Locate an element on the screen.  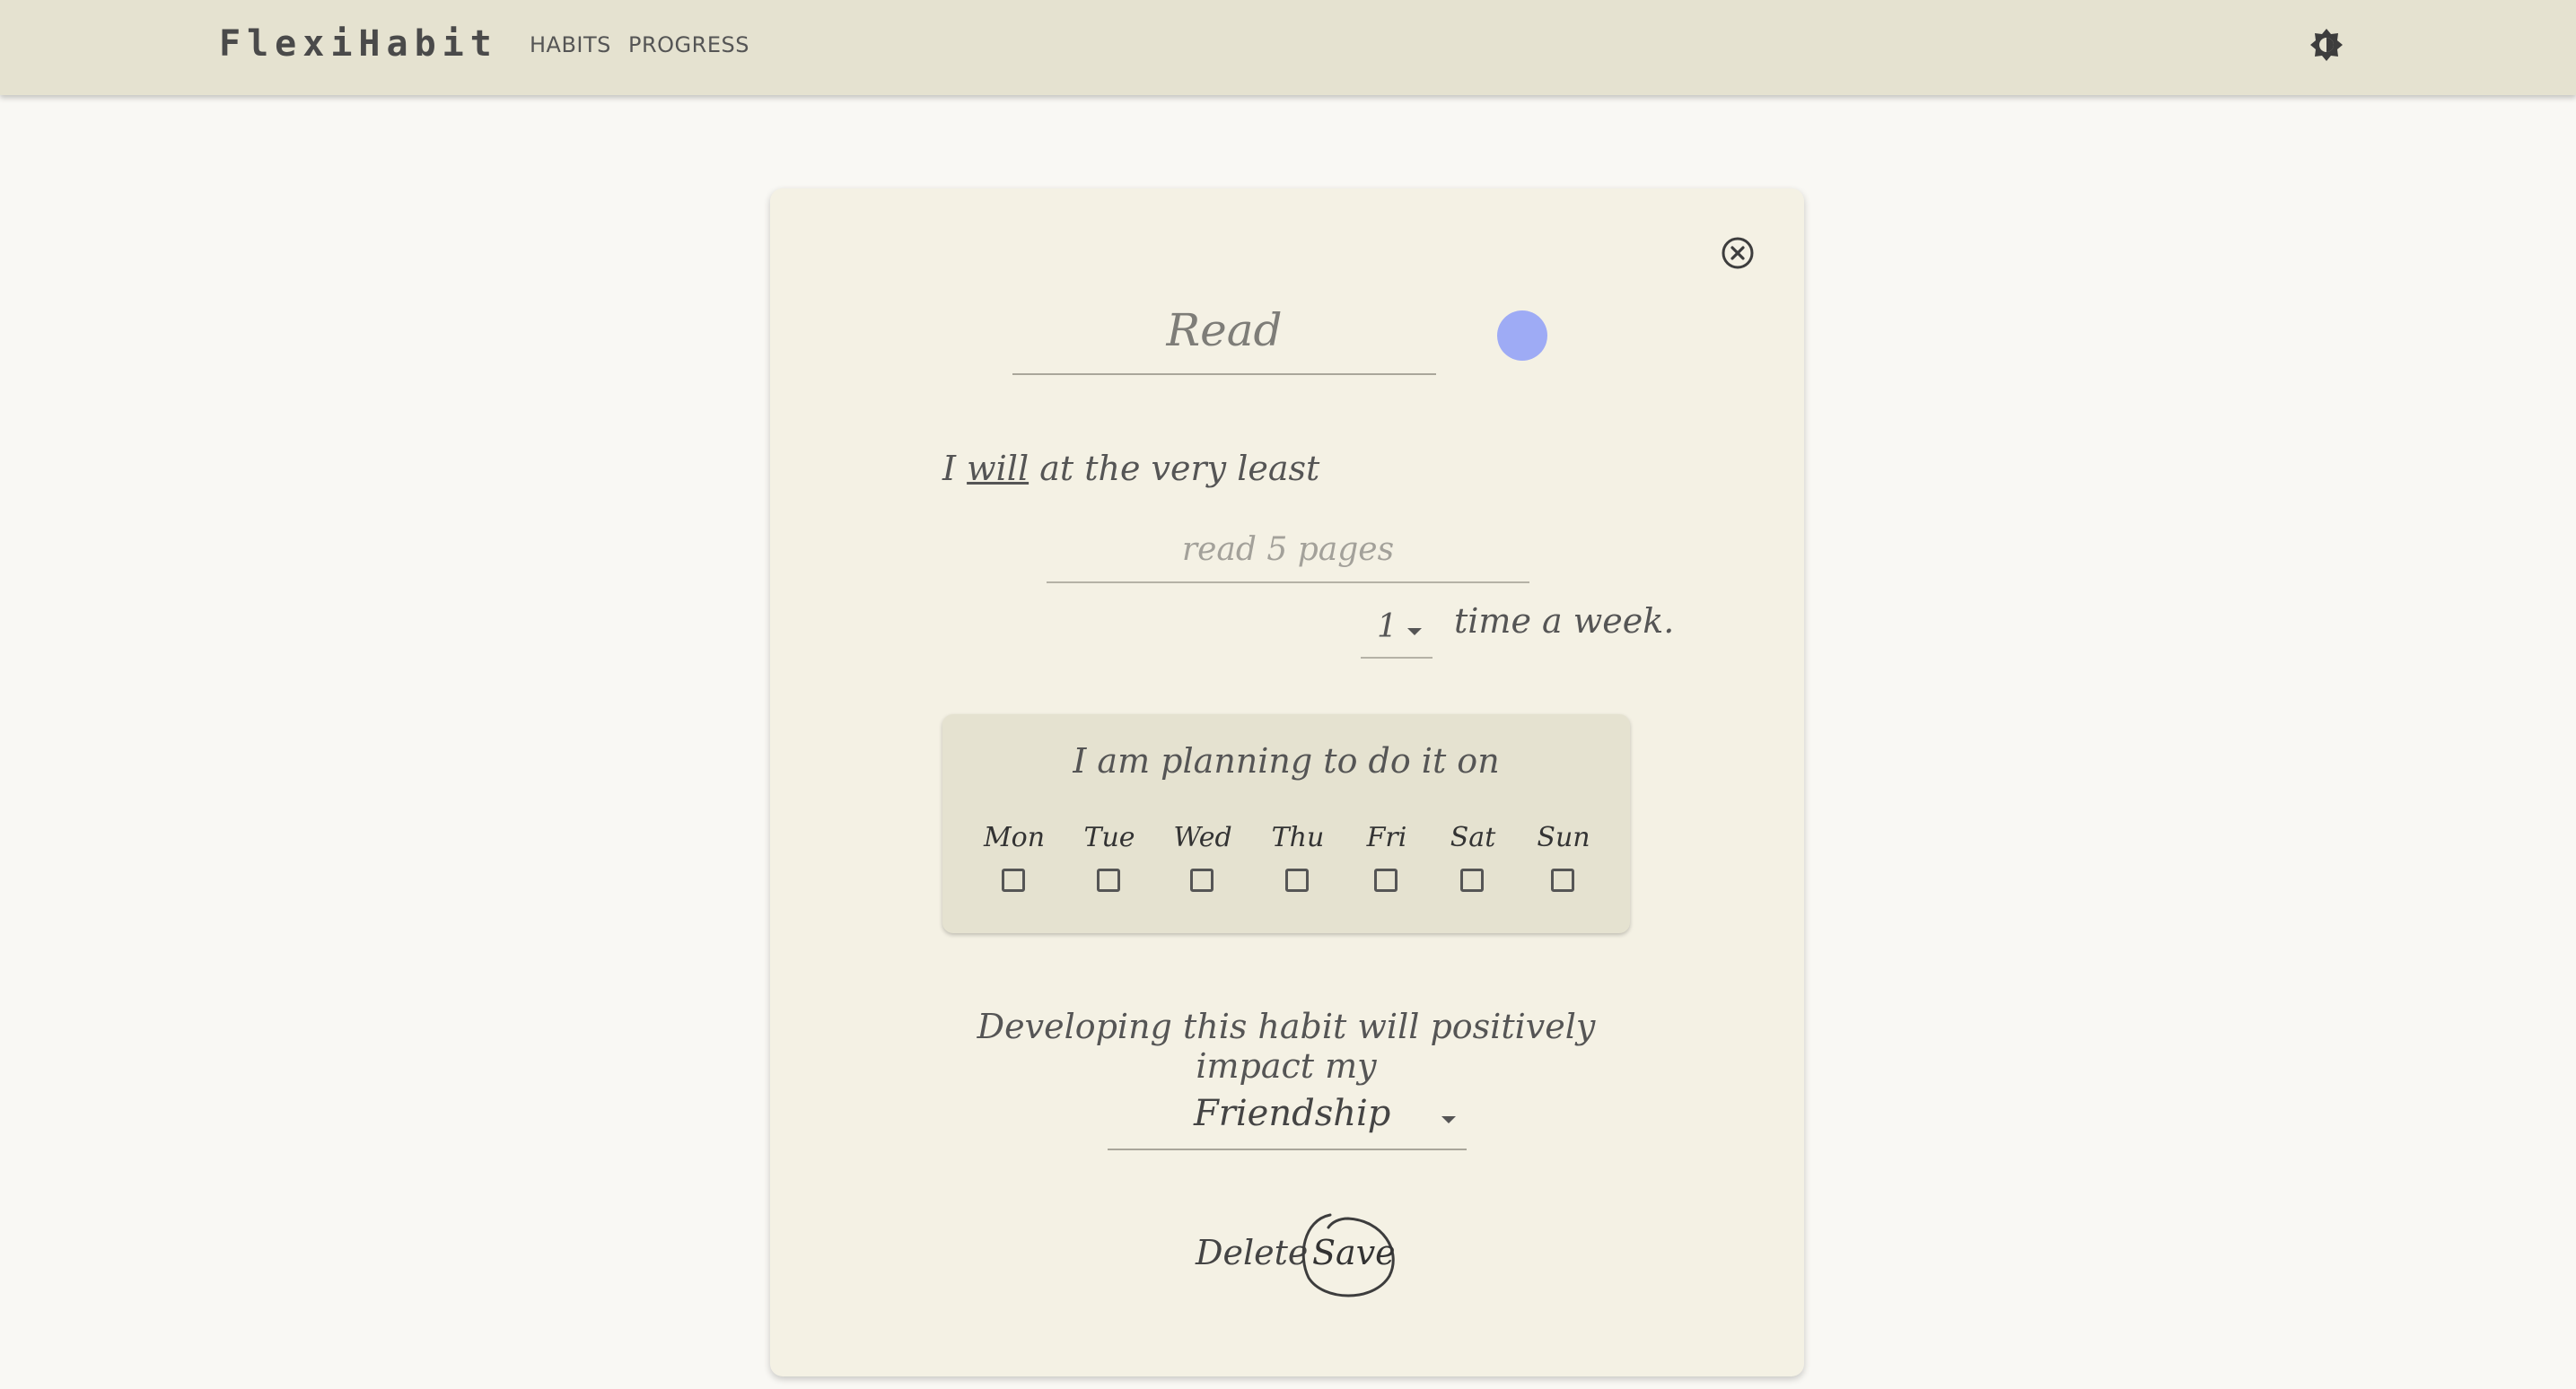
commitment-prefix: I is located at coordinates (949, 468).